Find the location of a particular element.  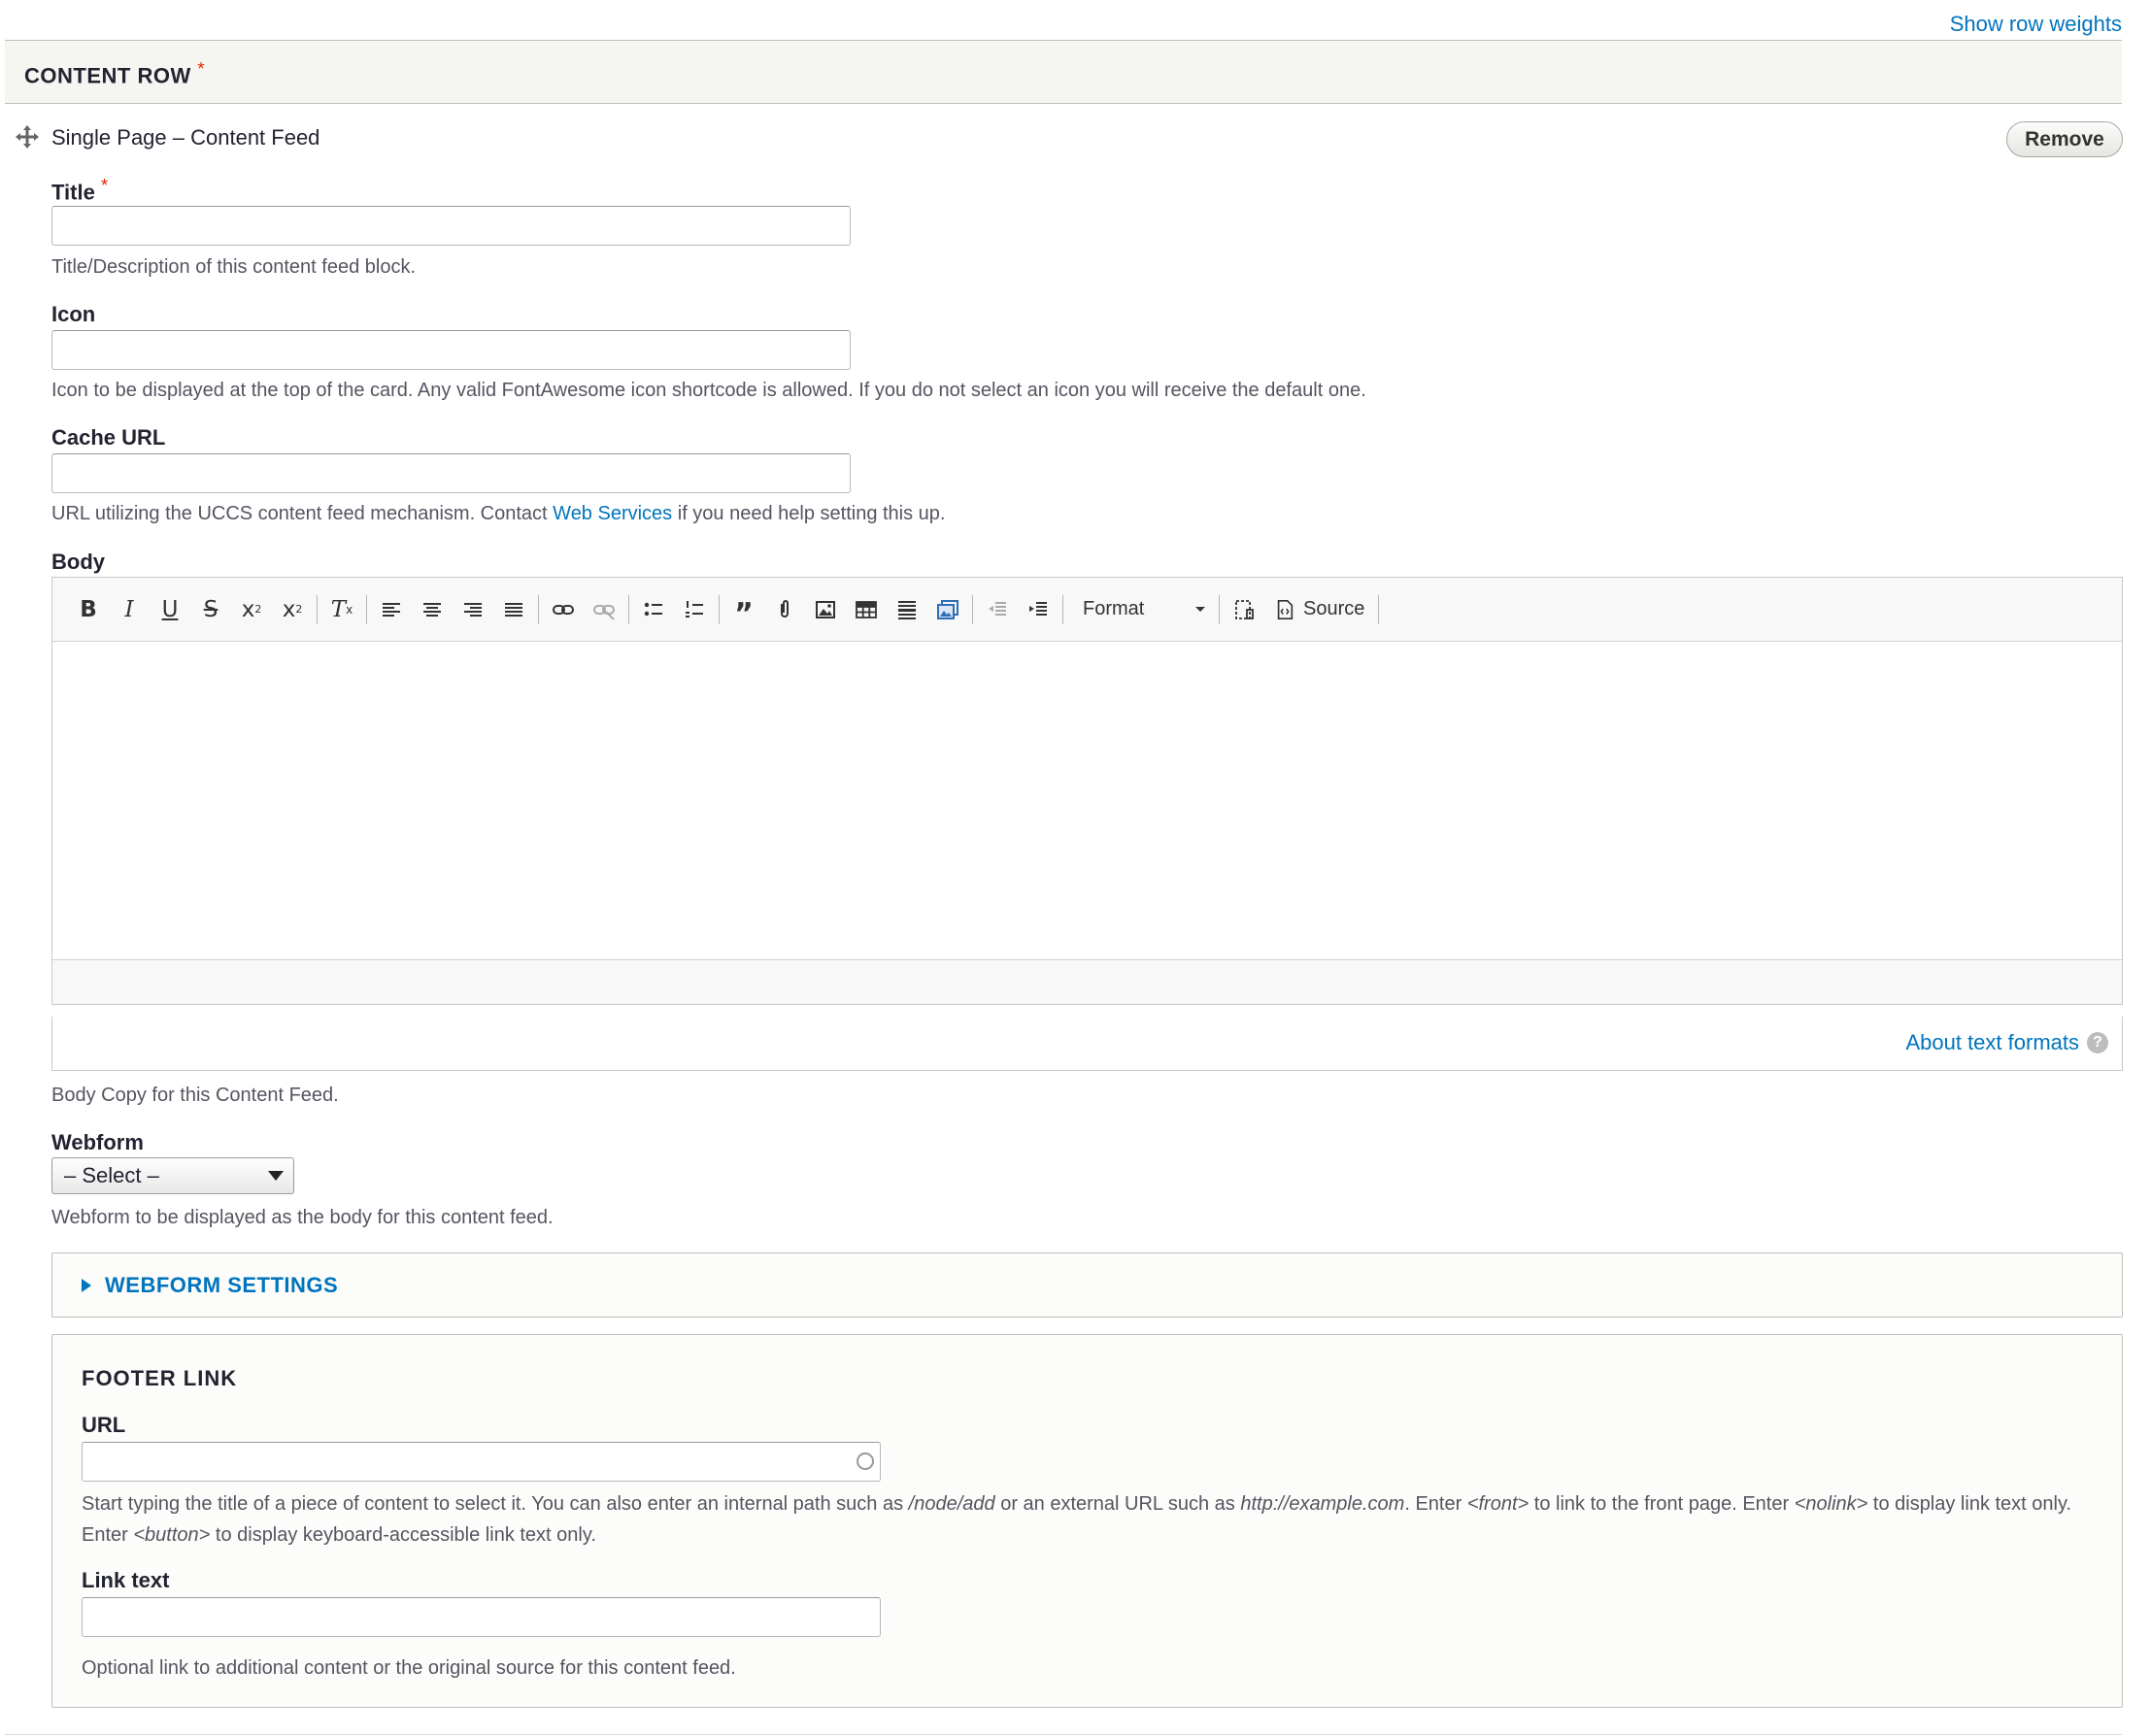

unlink-icon is located at coordinates (604, 609).